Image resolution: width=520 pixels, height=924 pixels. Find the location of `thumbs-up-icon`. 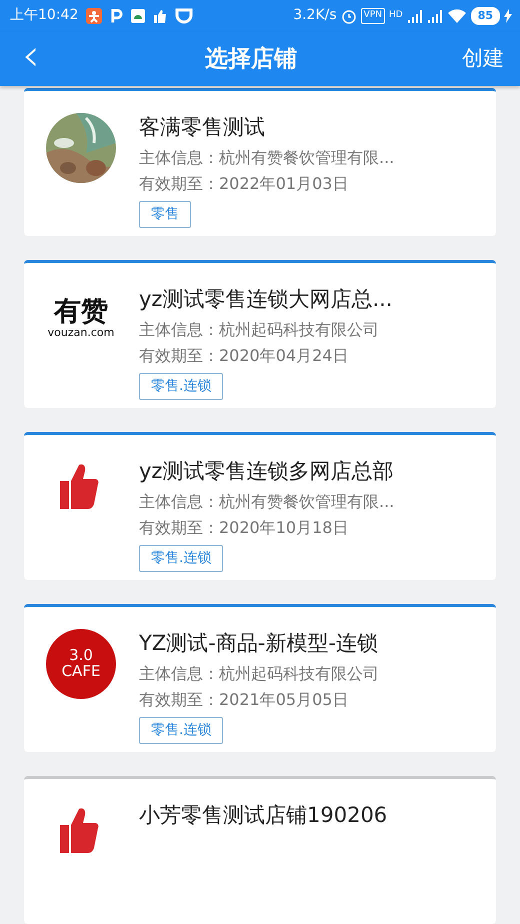

thumbs-up-icon is located at coordinates (160, 15).